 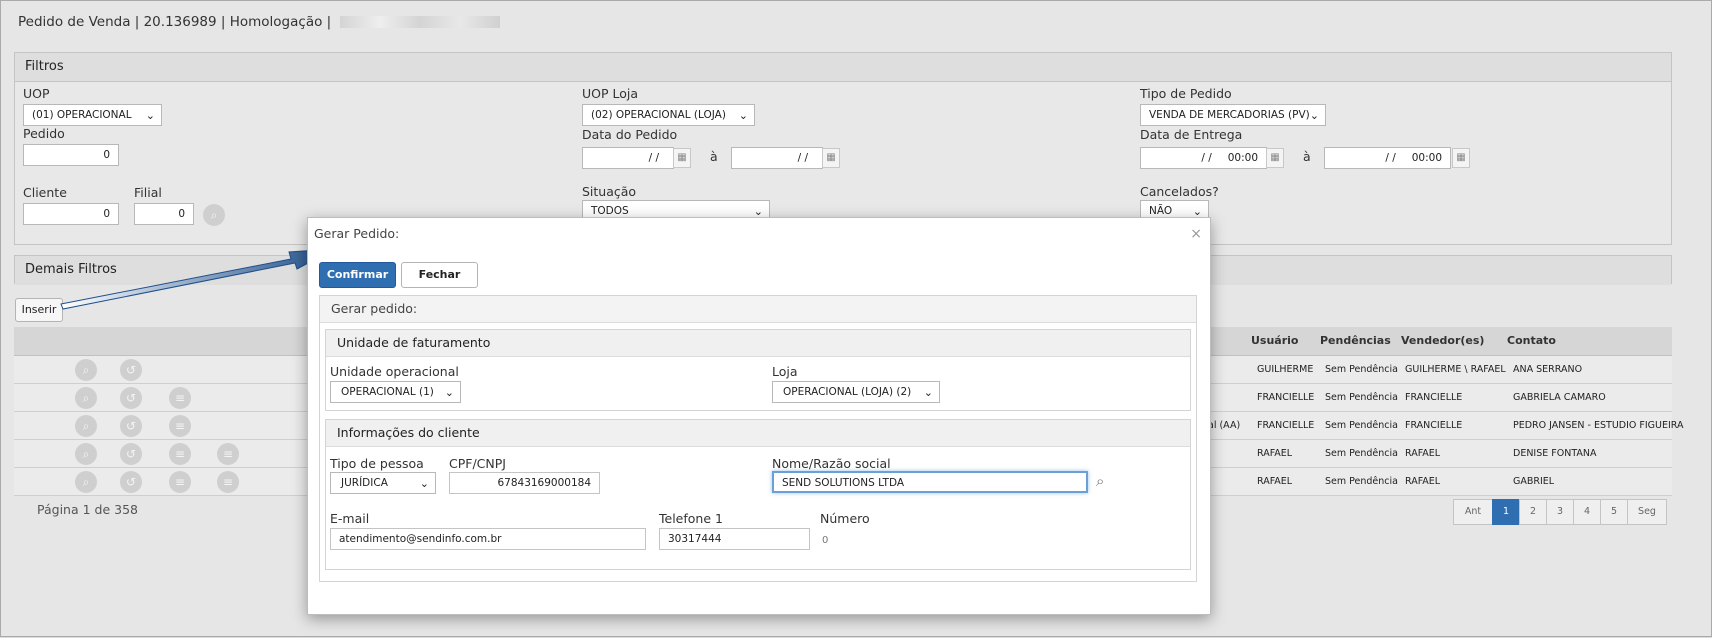 What do you see at coordinates (758, 433) in the screenshot?
I see `cliente-header: Informações do cliente` at bounding box center [758, 433].